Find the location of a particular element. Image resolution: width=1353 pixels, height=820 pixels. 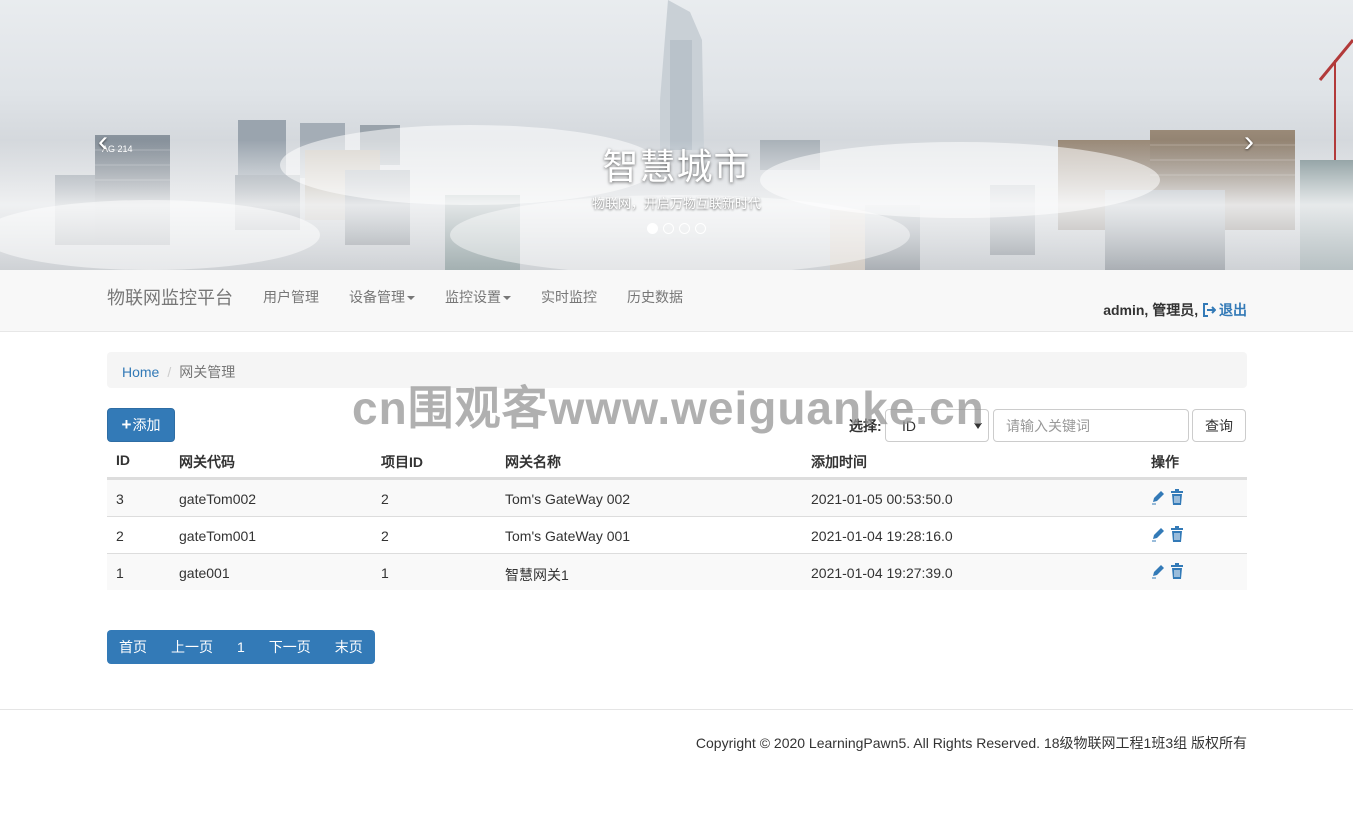

nav-item-history-data: 历史数据 is located at coordinates (655, 297).